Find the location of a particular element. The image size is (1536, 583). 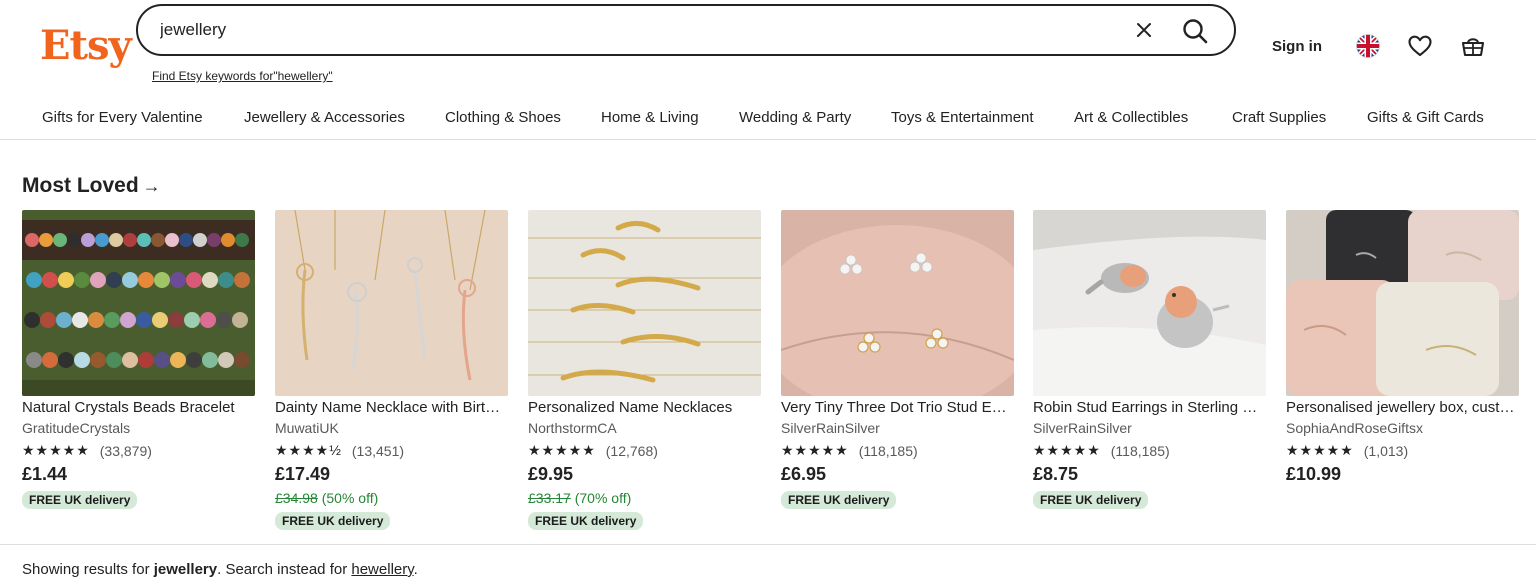

star-rating-icon: ★★★★½ is located at coordinates (308, 450).